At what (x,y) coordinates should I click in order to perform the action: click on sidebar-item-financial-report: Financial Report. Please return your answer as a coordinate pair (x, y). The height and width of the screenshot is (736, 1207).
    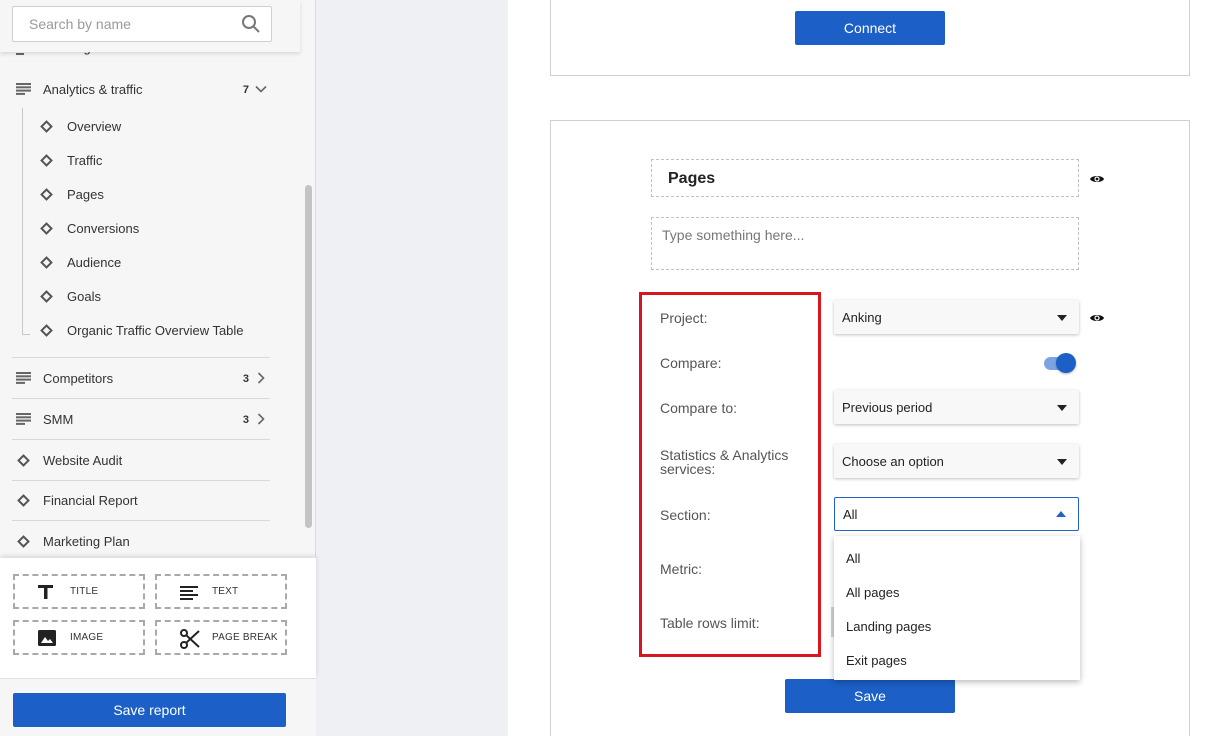
    Looking at the image, I should click on (141, 500).